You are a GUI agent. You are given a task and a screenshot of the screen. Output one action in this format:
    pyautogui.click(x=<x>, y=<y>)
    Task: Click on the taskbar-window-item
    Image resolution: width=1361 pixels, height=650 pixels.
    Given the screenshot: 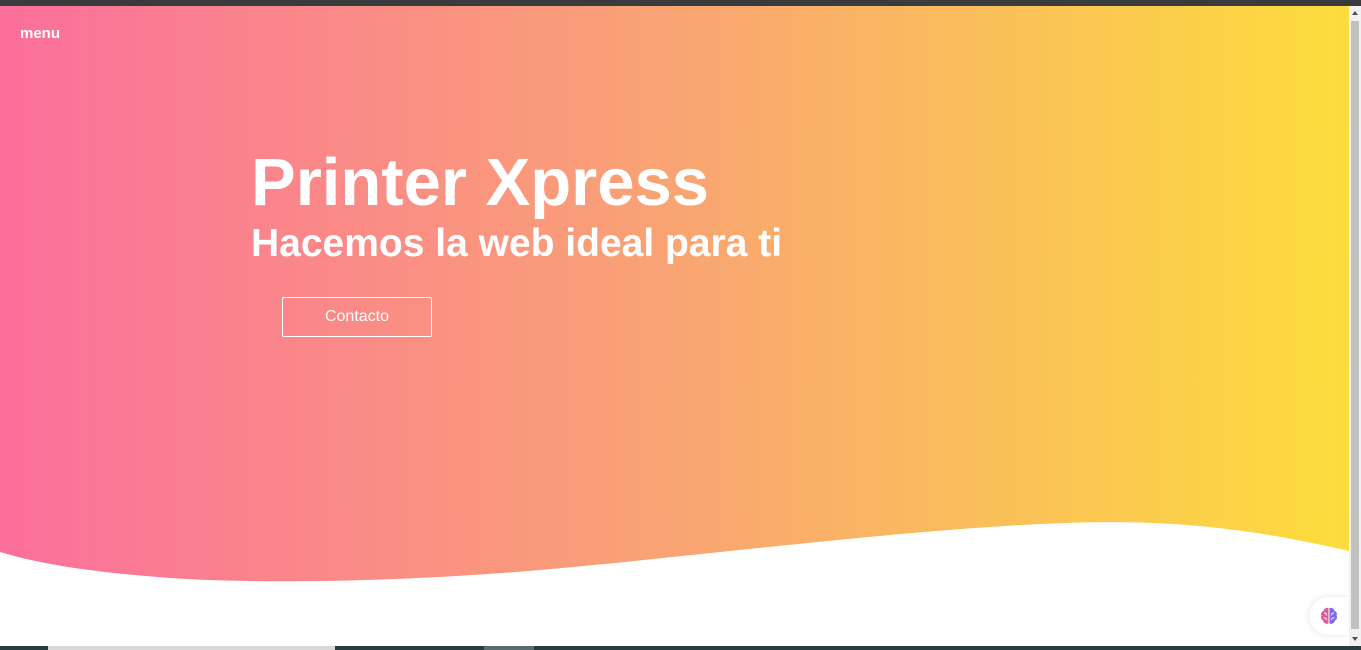 What is the action you would take?
    pyautogui.click(x=191, y=648)
    